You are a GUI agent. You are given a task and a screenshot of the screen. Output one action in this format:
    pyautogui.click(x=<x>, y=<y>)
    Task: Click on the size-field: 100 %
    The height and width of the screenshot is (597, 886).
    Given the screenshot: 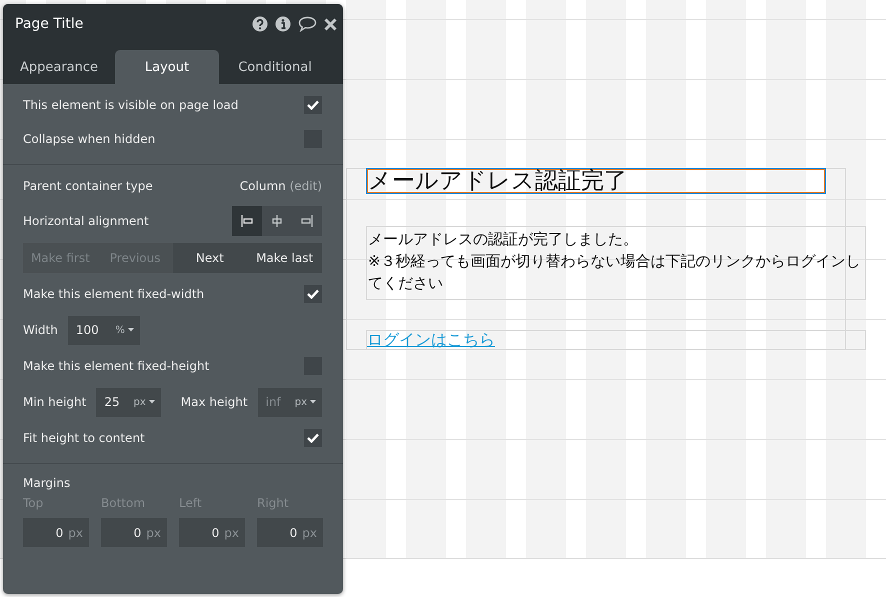 What is the action you would take?
    pyautogui.click(x=104, y=330)
    